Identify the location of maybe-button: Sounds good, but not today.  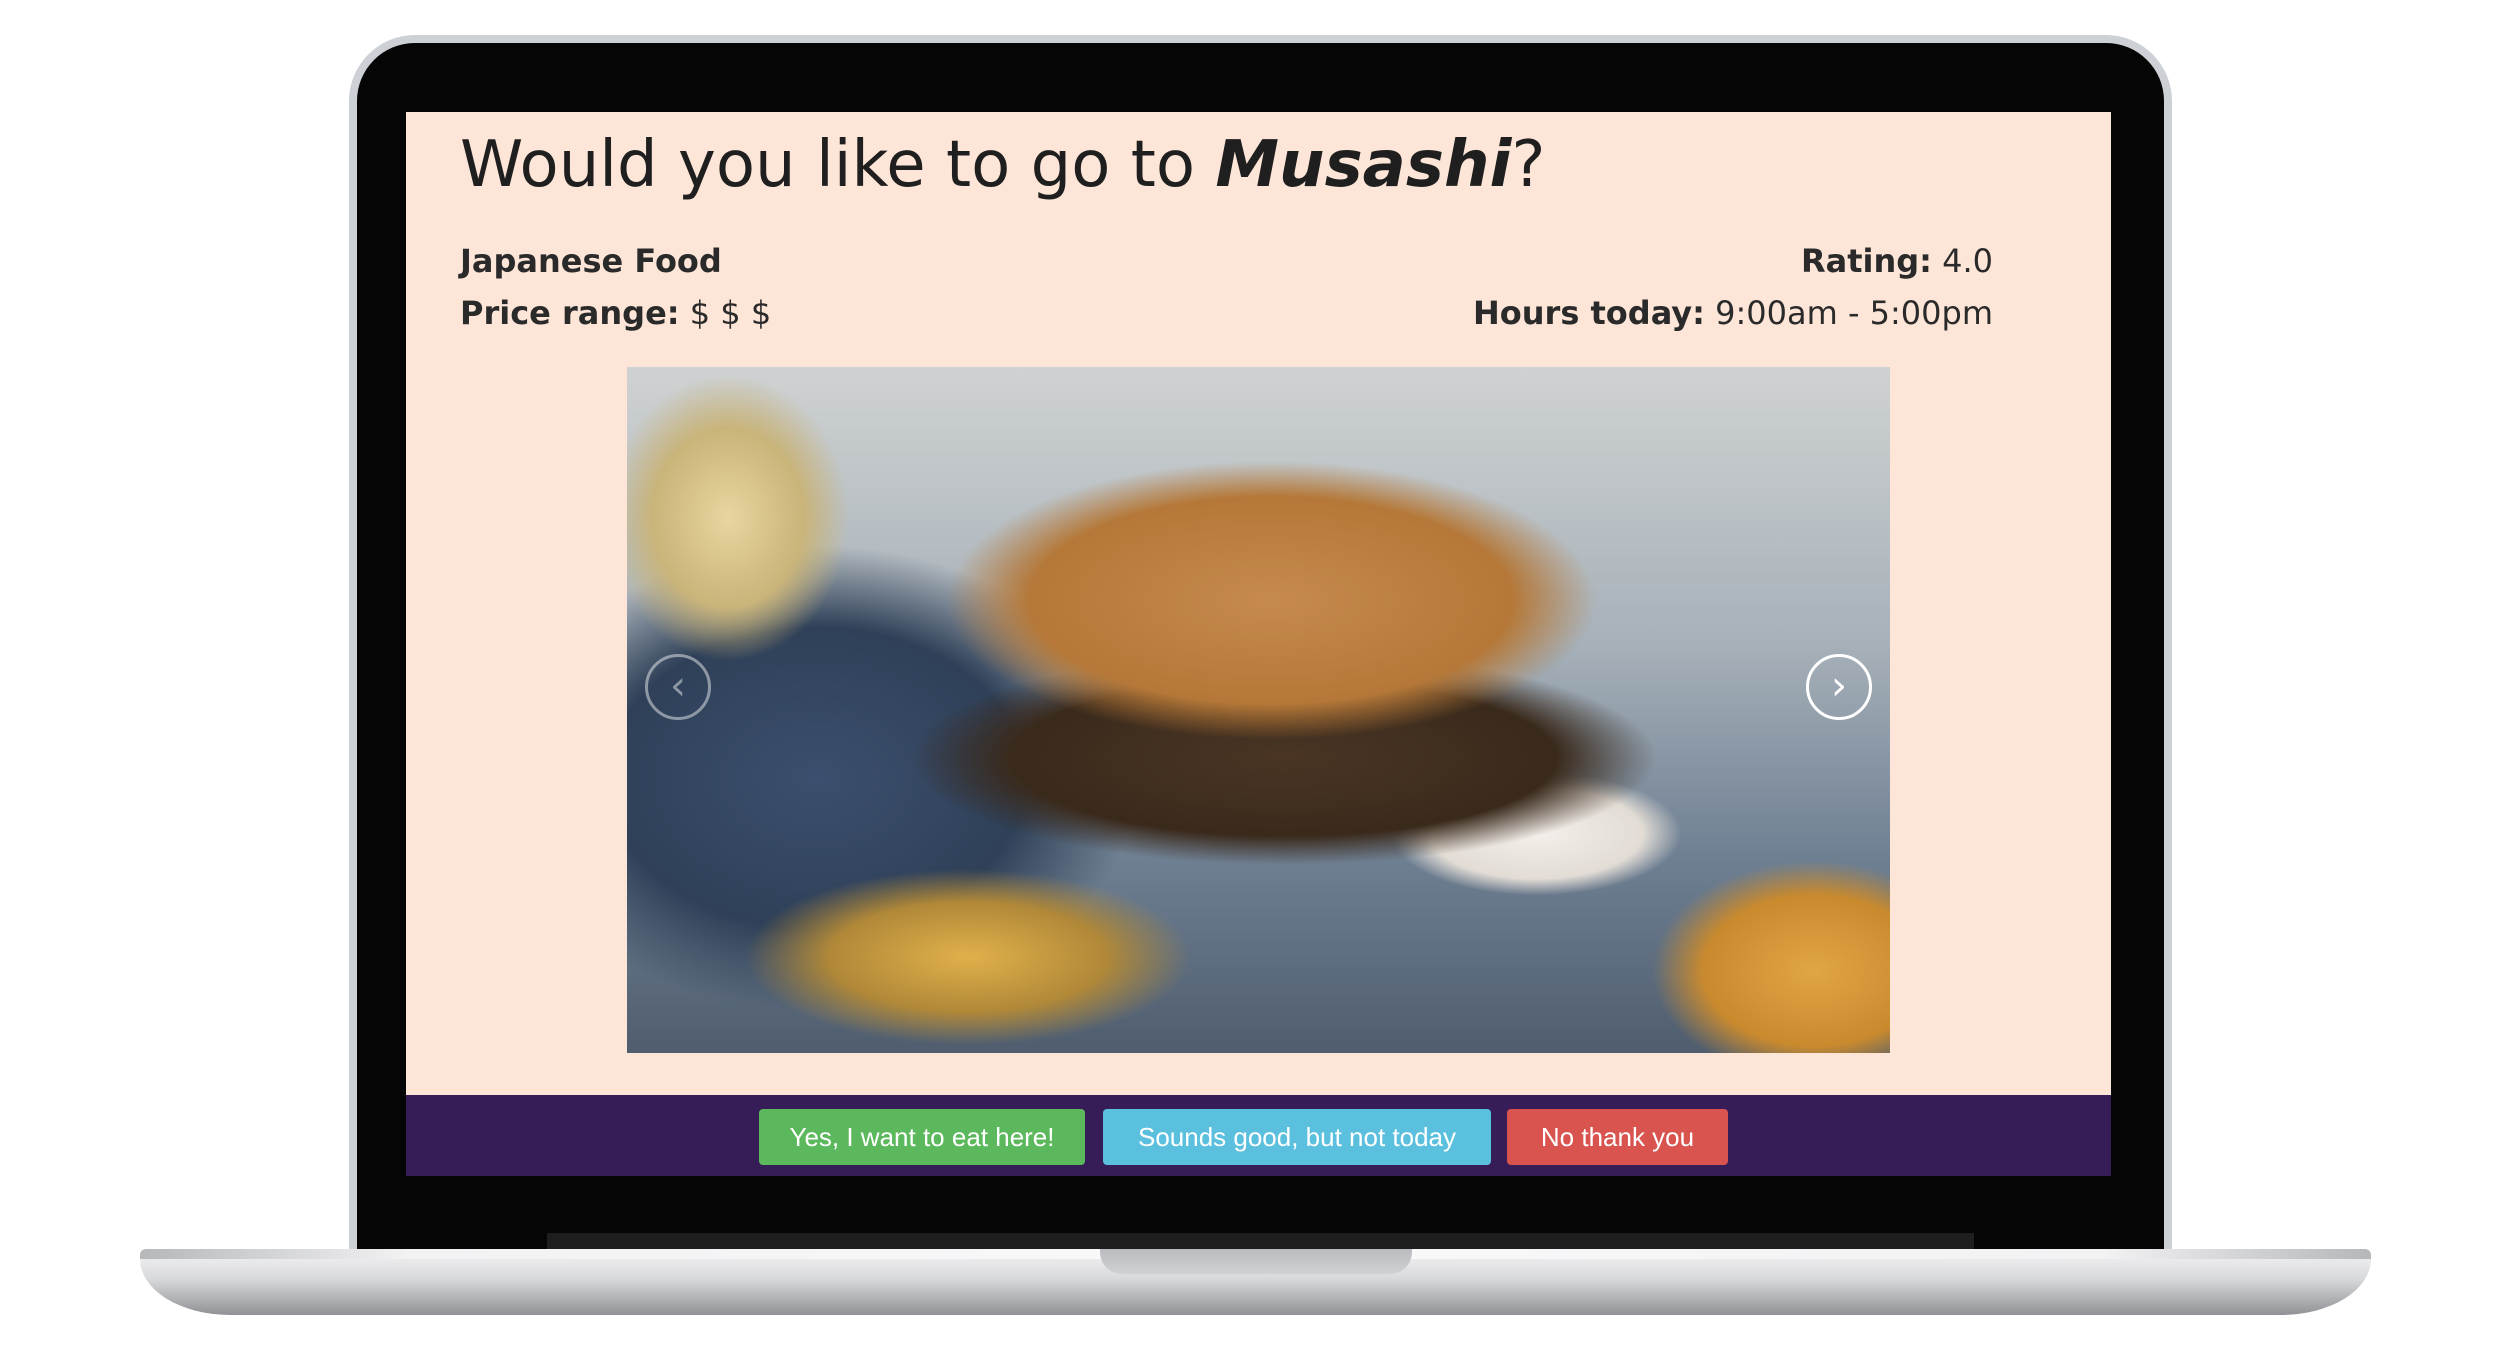
(1297, 1137).